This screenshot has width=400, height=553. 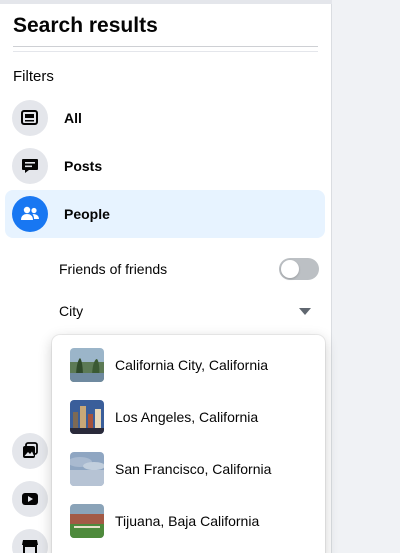 What do you see at coordinates (30, 541) in the screenshot?
I see `marketplace-icon` at bounding box center [30, 541].